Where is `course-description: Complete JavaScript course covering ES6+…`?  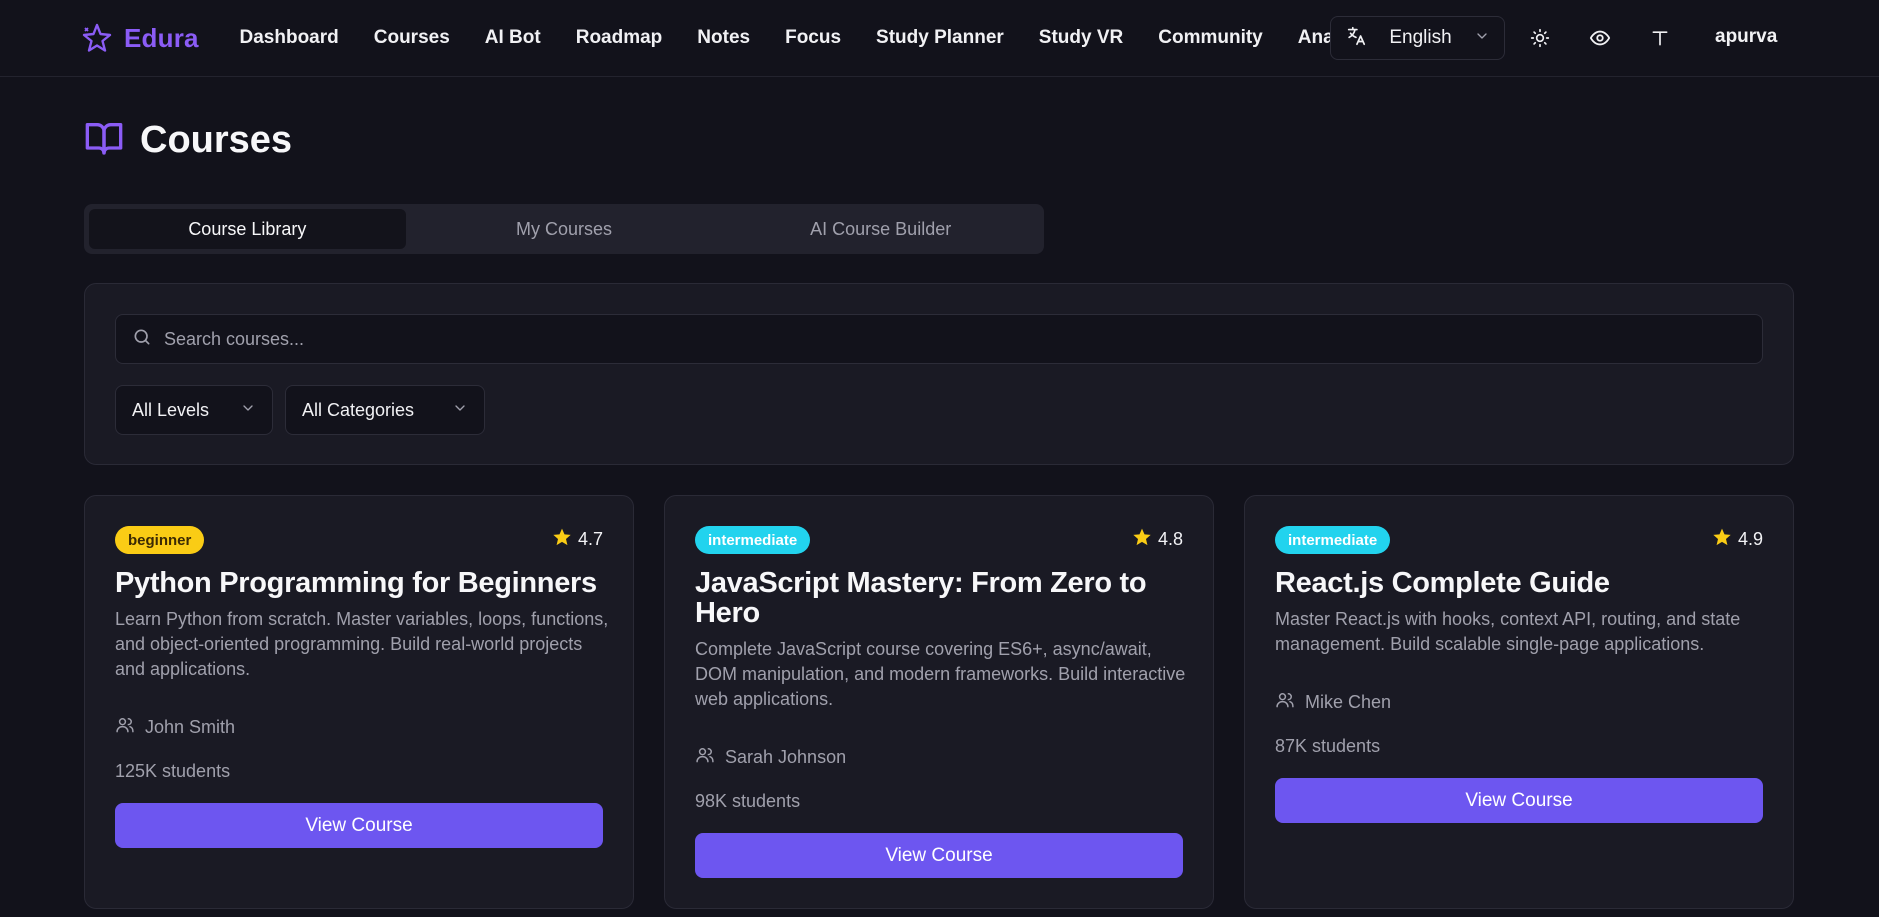 course-description: Complete JavaScript course covering ES6+… is located at coordinates (940, 674).